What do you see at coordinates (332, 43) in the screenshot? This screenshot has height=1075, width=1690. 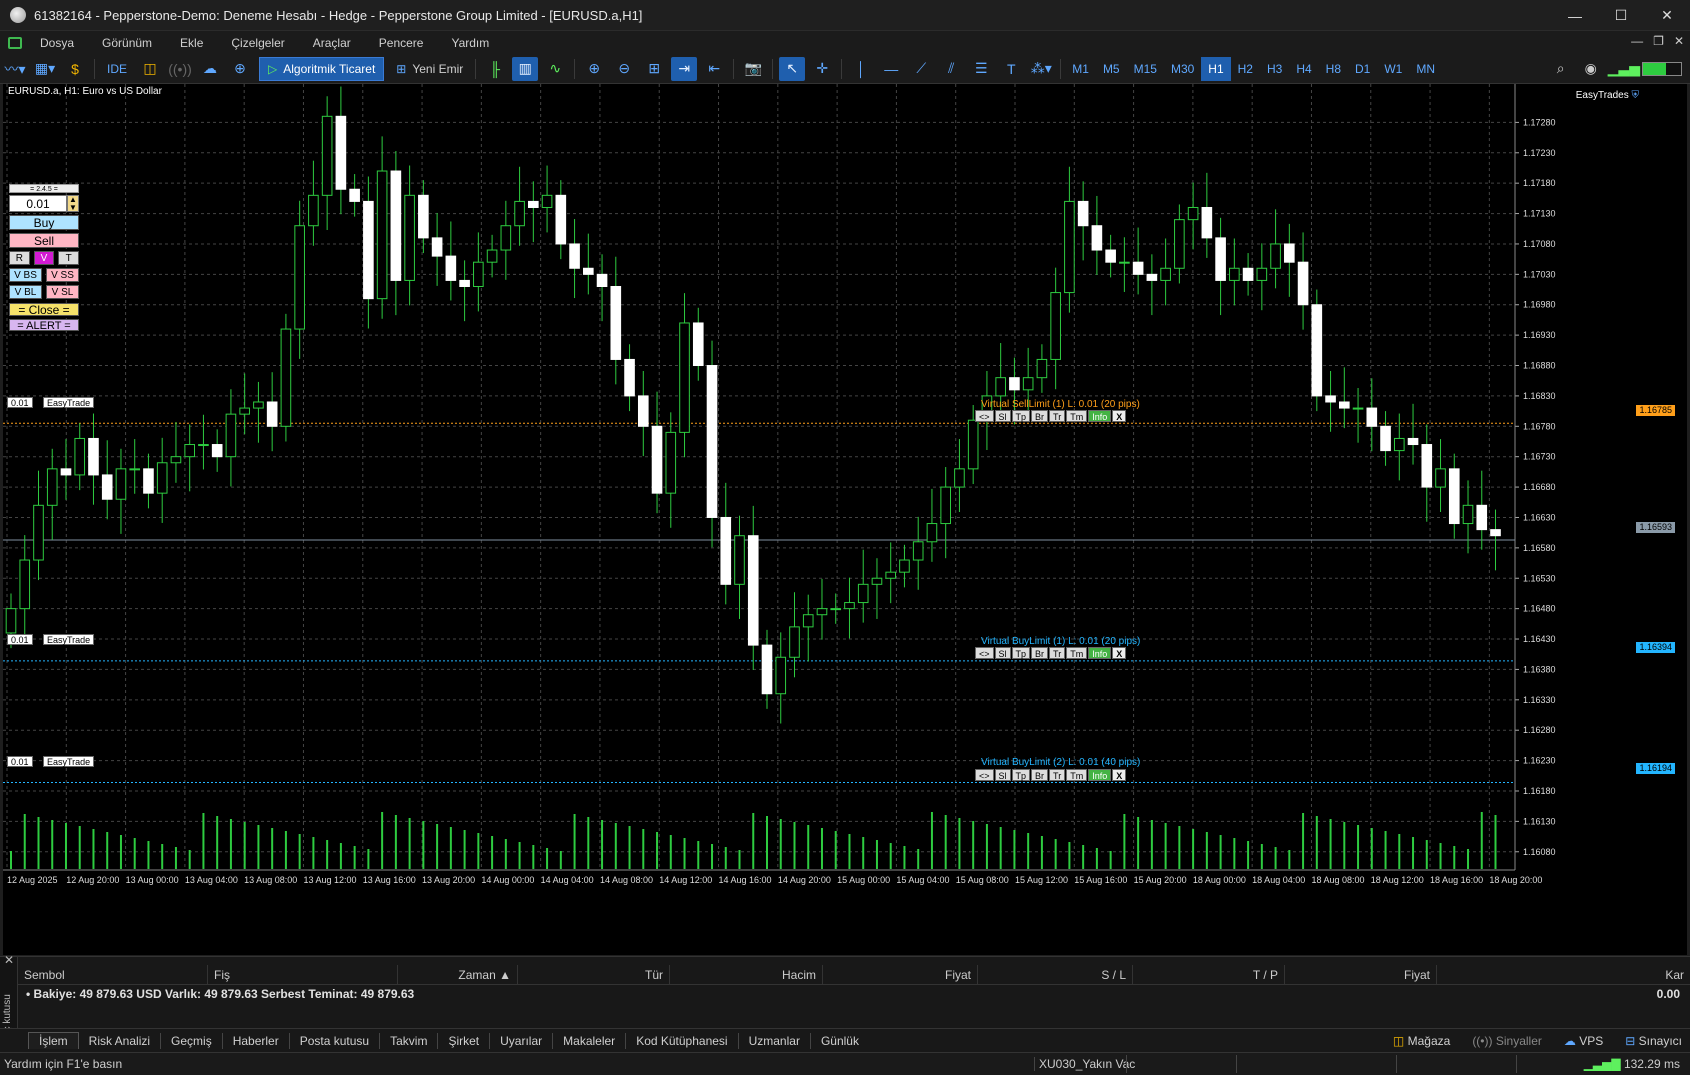 I see `menu-tools: Araçlar` at bounding box center [332, 43].